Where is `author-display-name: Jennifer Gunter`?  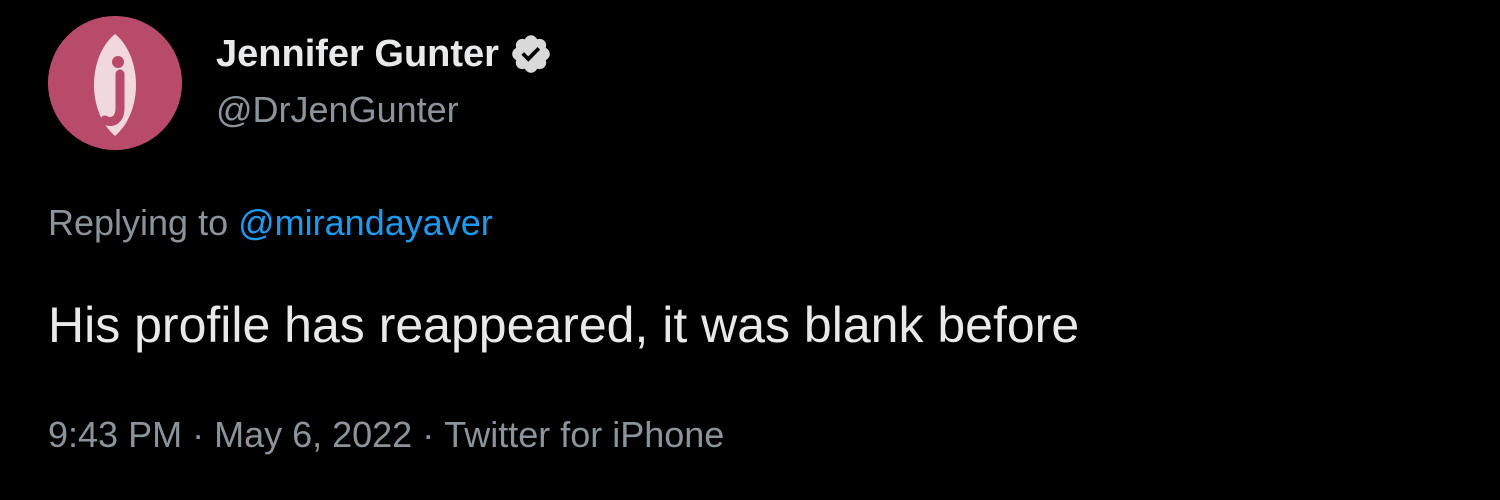 author-display-name: Jennifer Gunter is located at coordinates (357, 54).